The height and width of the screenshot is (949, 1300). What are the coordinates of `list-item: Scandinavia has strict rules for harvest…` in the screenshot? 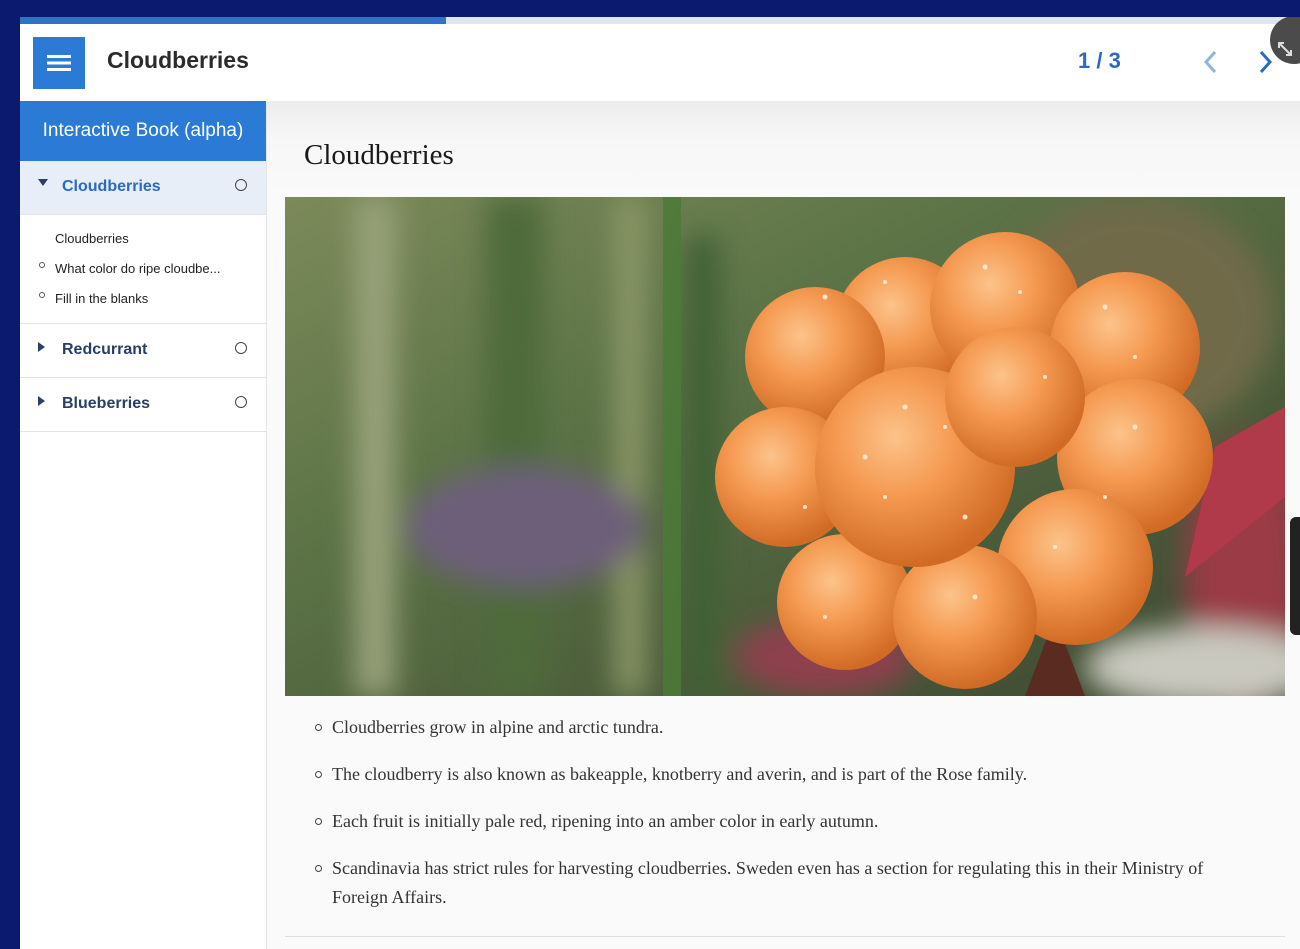 It's located at (775, 883).